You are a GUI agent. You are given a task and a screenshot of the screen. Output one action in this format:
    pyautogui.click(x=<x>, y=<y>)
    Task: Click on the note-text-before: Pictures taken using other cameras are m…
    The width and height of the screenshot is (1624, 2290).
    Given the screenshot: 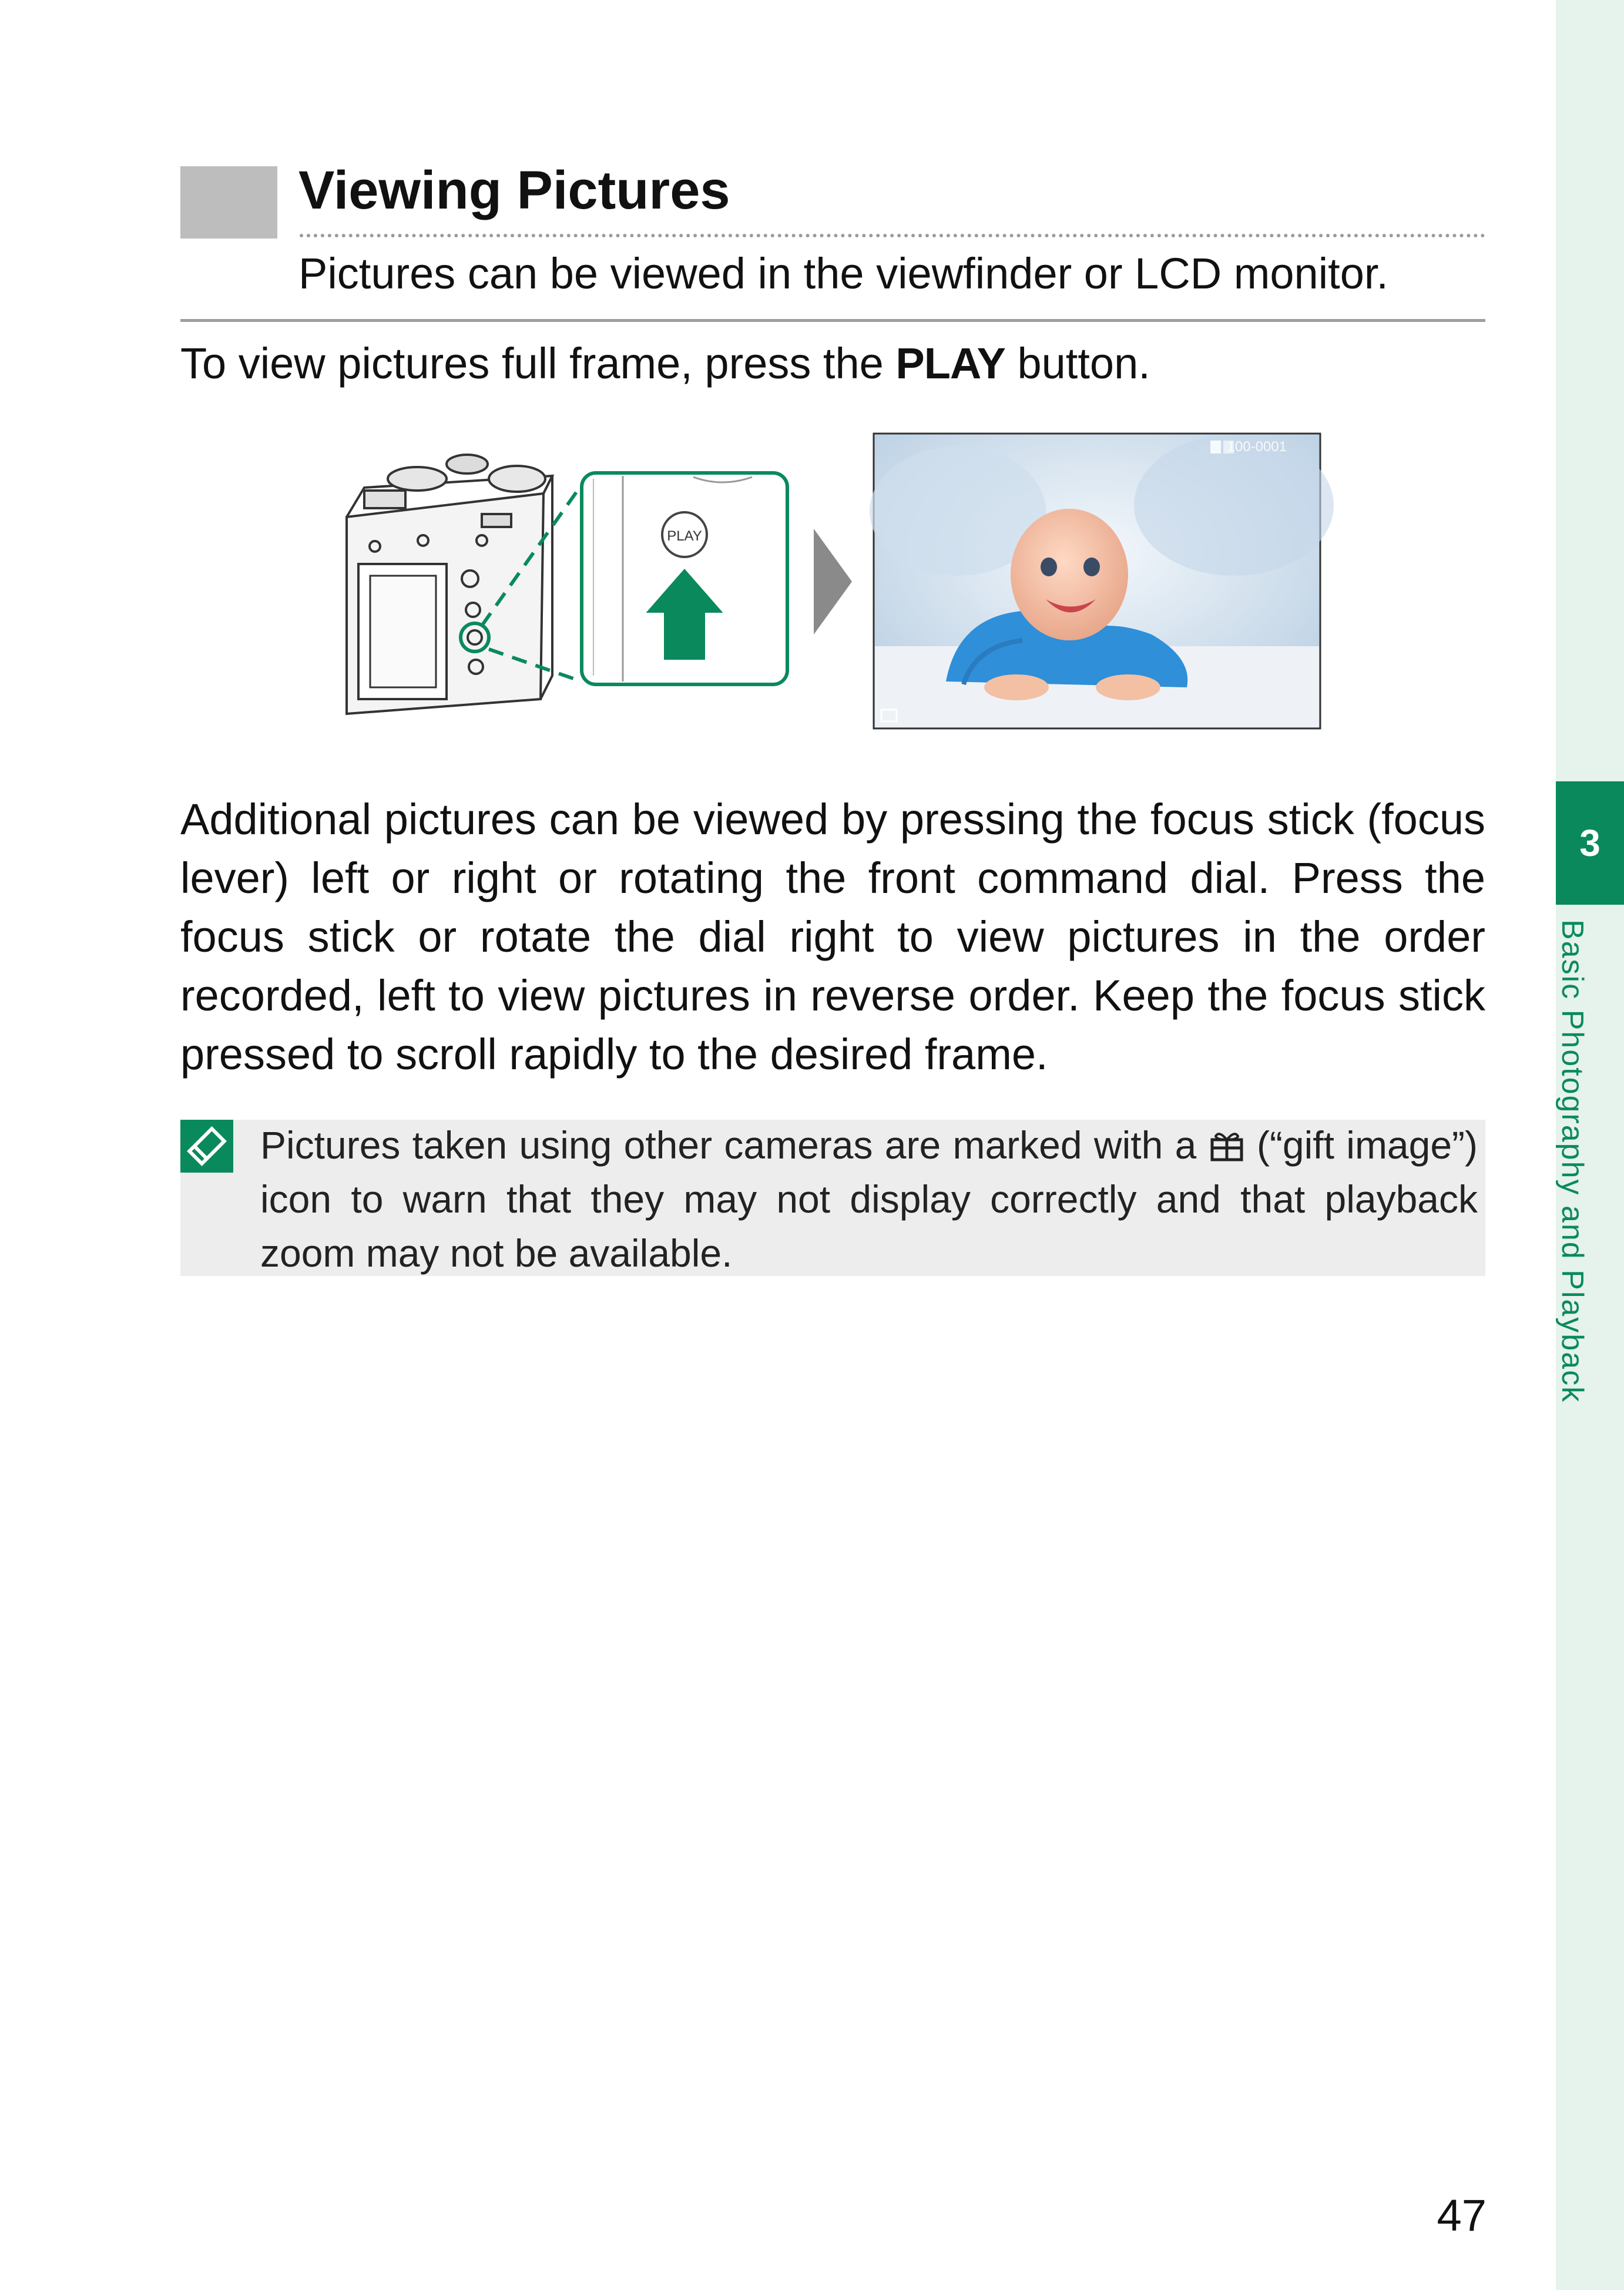 What is the action you would take?
    pyautogui.click(x=735, y=1145)
    